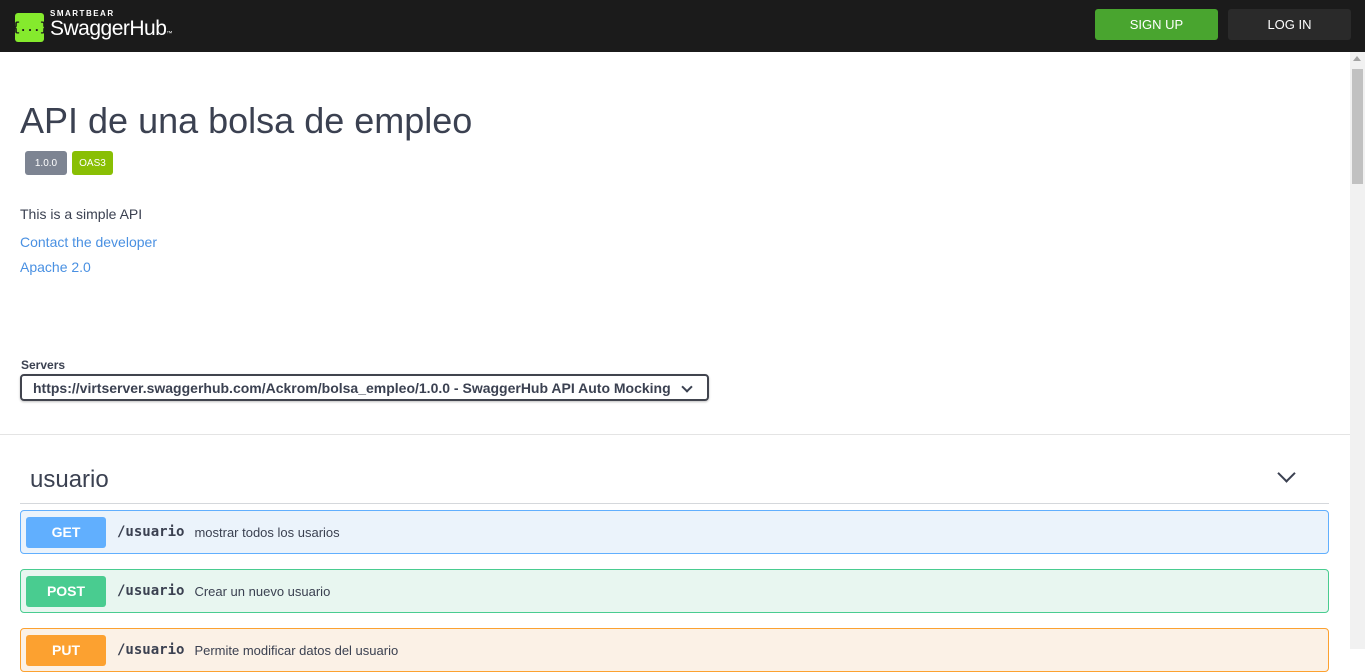  What do you see at coordinates (1357, 126) in the screenshot?
I see `scrollbar-thumb` at bounding box center [1357, 126].